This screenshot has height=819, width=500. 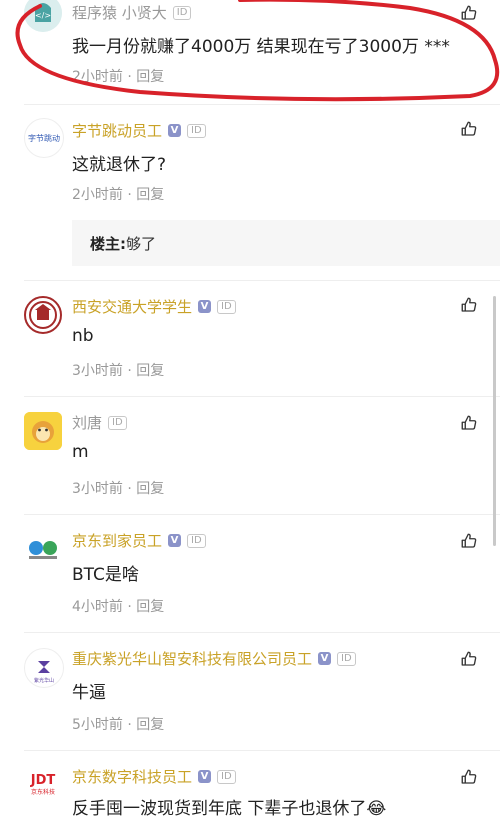 I want to click on commenter-name-row: 刘唐 ID, so click(x=99, y=422).